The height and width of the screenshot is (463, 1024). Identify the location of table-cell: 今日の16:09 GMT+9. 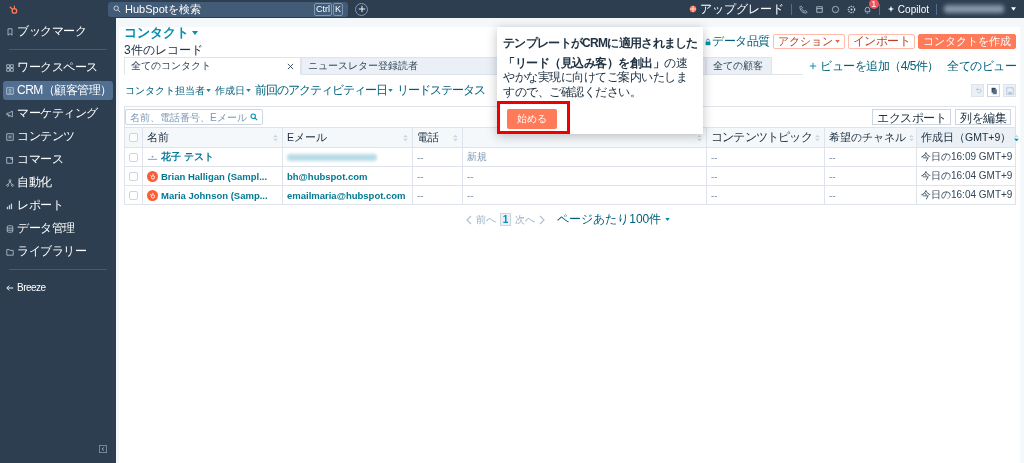
(967, 157).